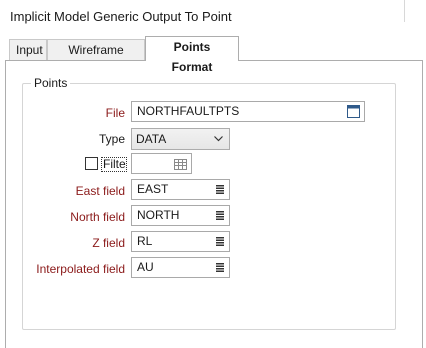 The height and width of the screenshot is (348, 426). What do you see at coordinates (121, 16) in the screenshot?
I see `window-title: Implicit Model Generic Output To Point` at bounding box center [121, 16].